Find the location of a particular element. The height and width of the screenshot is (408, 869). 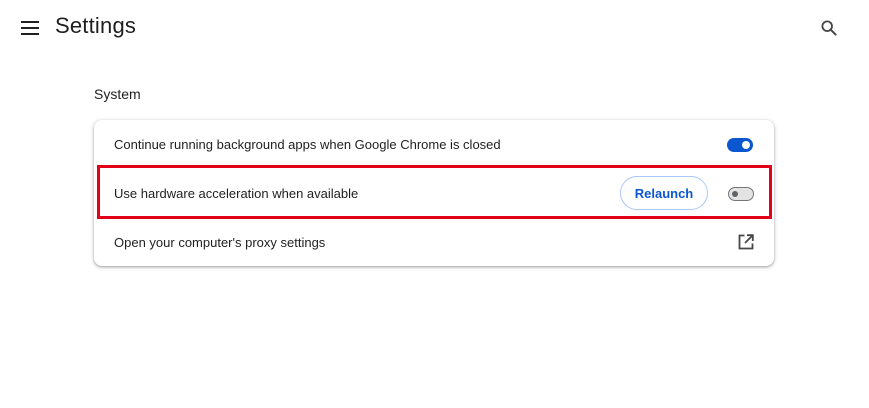

open-proxy-settings-button is located at coordinates (746, 242).